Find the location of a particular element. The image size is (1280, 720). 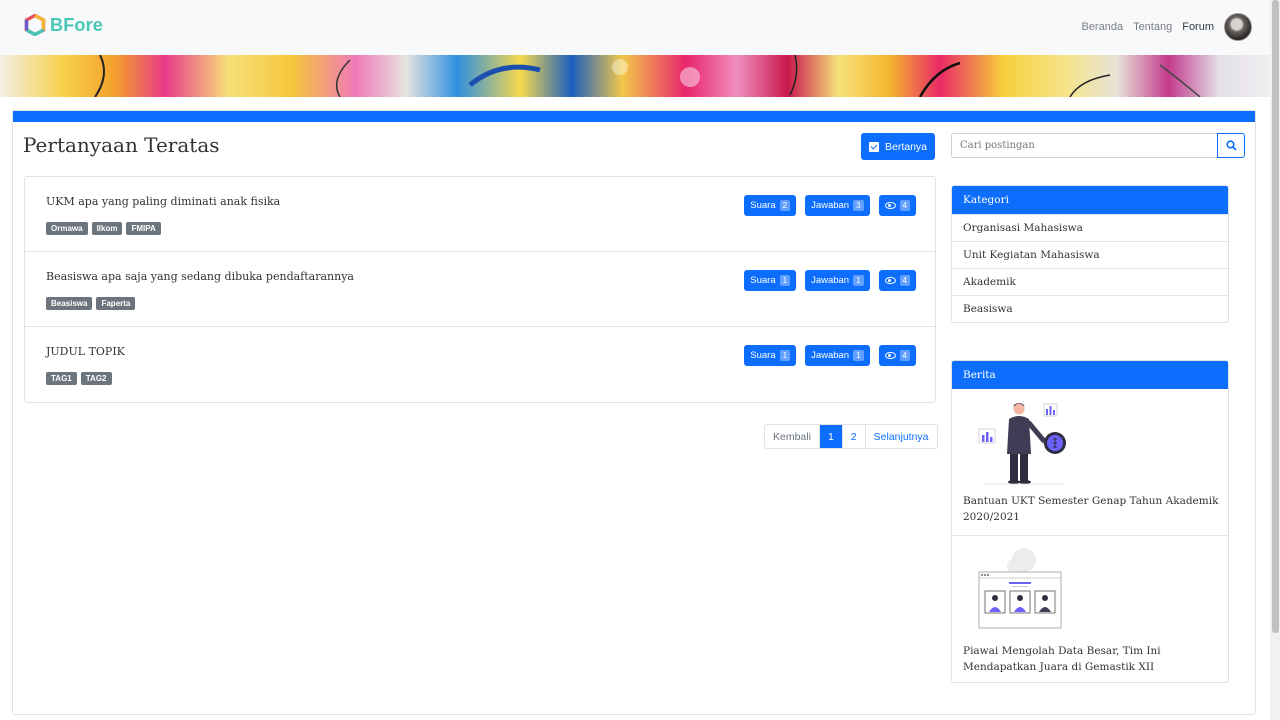

question-title: JUDUL TOPIK is located at coordinates (85, 351).